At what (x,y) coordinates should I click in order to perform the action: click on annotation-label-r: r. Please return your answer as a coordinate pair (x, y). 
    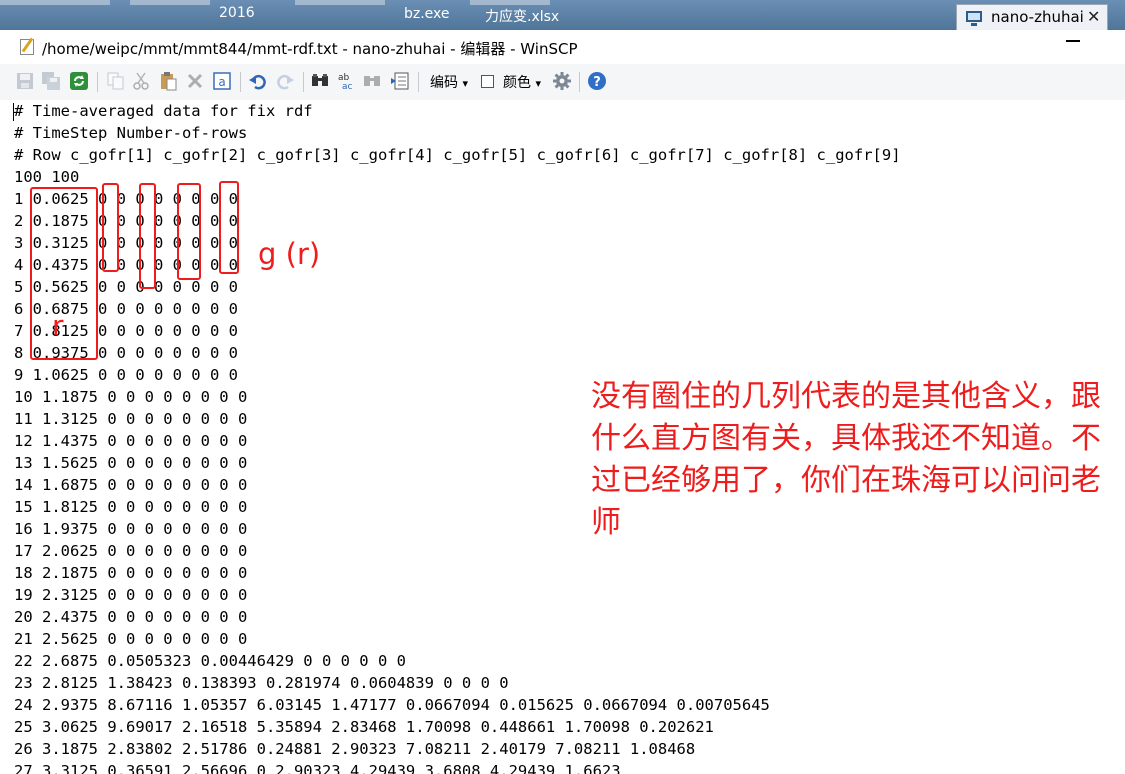
    Looking at the image, I should click on (58, 325).